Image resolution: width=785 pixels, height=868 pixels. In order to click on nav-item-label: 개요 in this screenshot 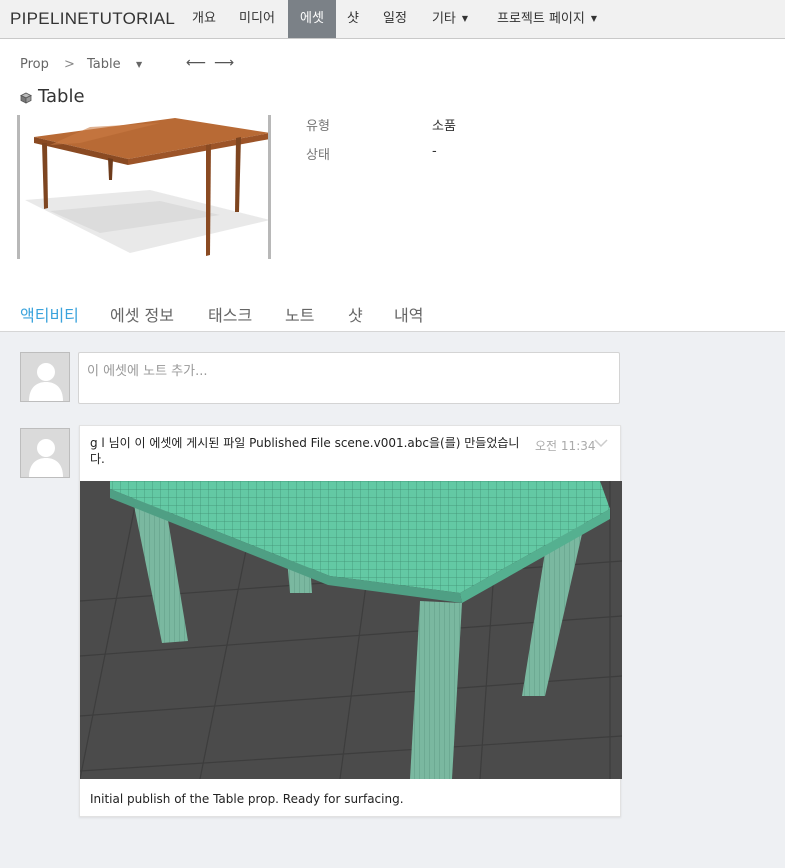, I will do `click(204, 18)`.